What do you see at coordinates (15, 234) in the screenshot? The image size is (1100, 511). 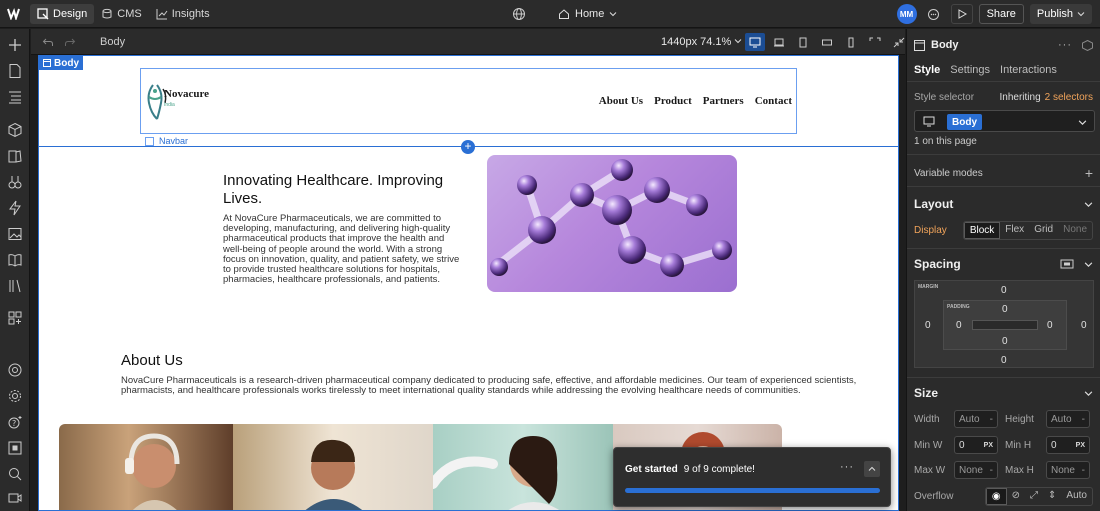 I see `assets-image-icon` at bounding box center [15, 234].